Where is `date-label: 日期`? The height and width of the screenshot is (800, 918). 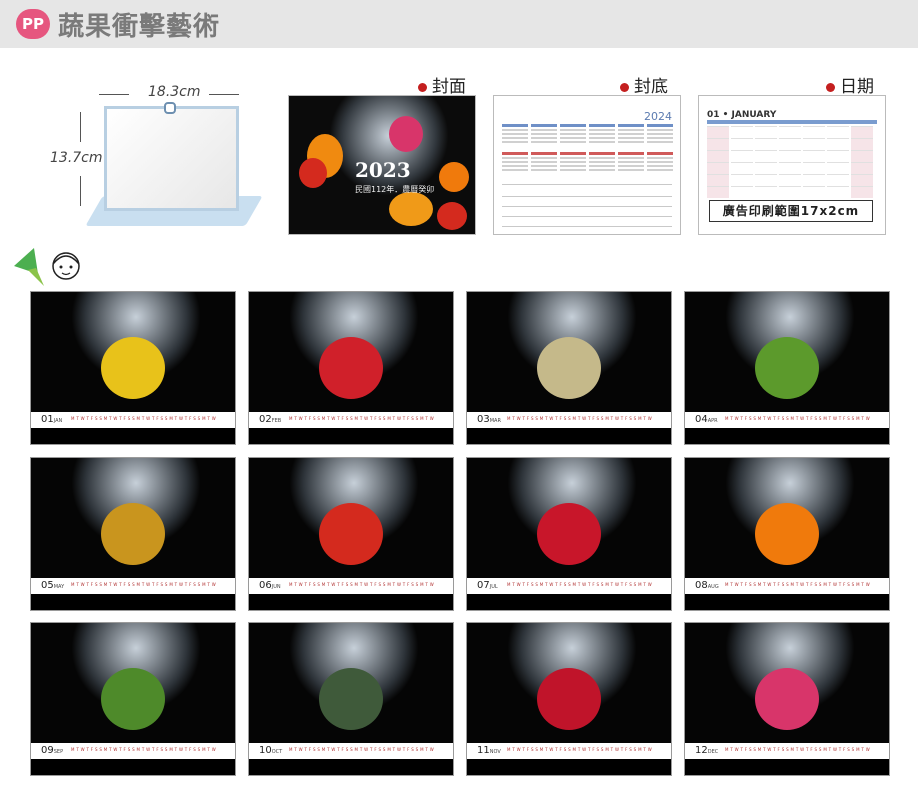 date-label: 日期 is located at coordinates (850, 84).